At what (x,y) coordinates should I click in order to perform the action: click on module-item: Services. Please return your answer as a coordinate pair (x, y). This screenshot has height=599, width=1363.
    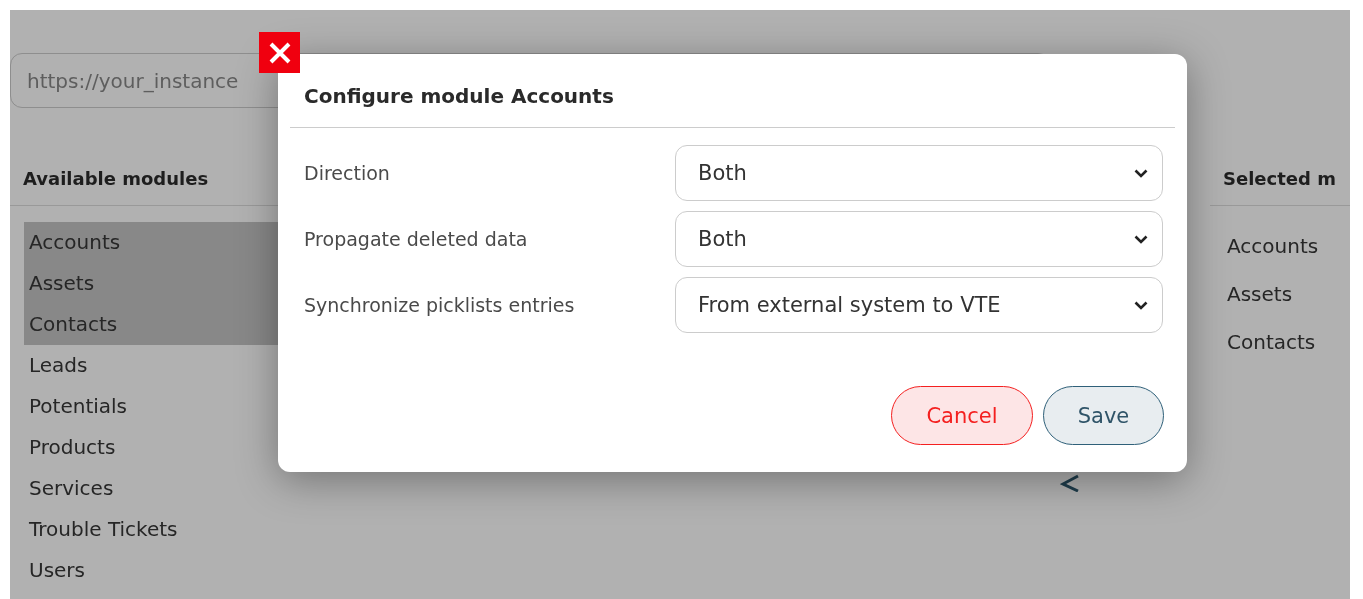
    Looking at the image, I should click on (306, 488).